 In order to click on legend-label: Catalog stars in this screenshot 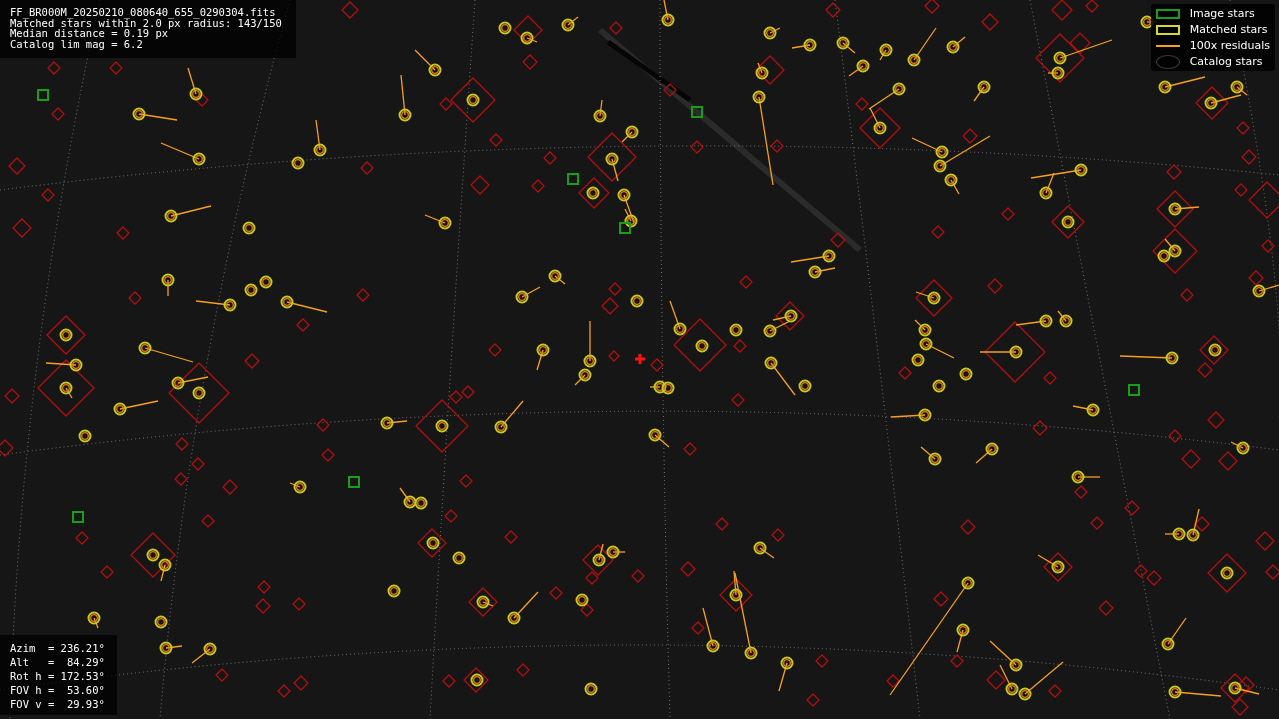, I will do `click(1226, 62)`.